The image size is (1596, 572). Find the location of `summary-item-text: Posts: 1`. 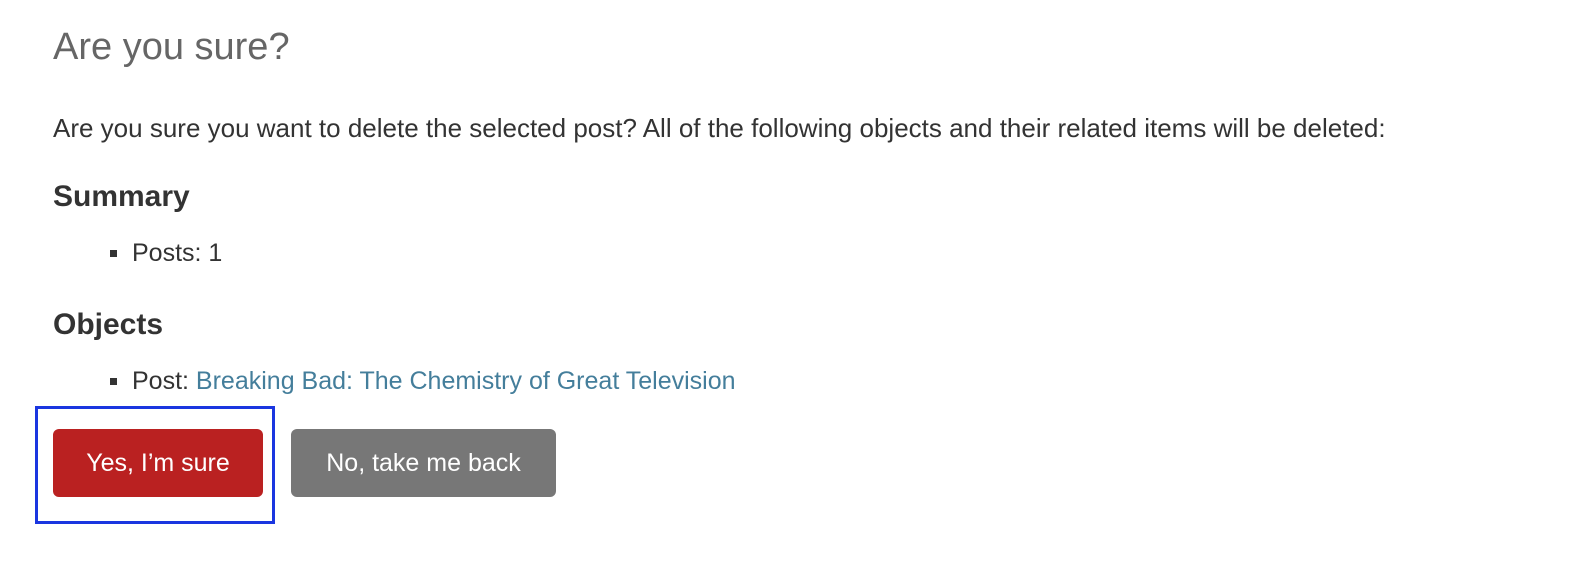

summary-item-text: Posts: 1 is located at coordinates (177, 253).